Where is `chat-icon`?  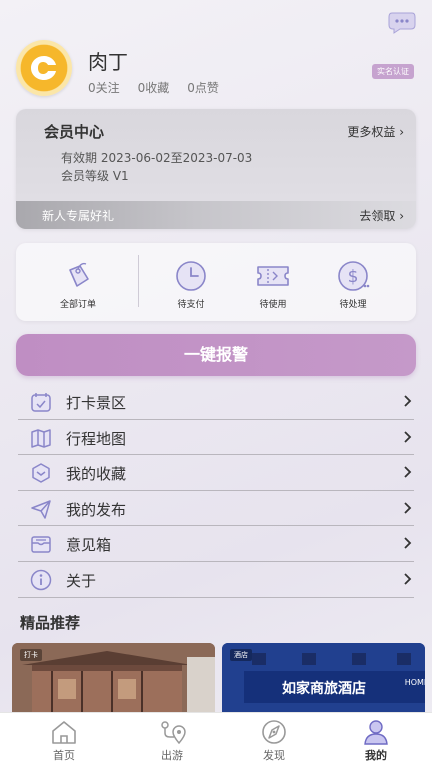
chat-icon is located at coordinates (402, 22).